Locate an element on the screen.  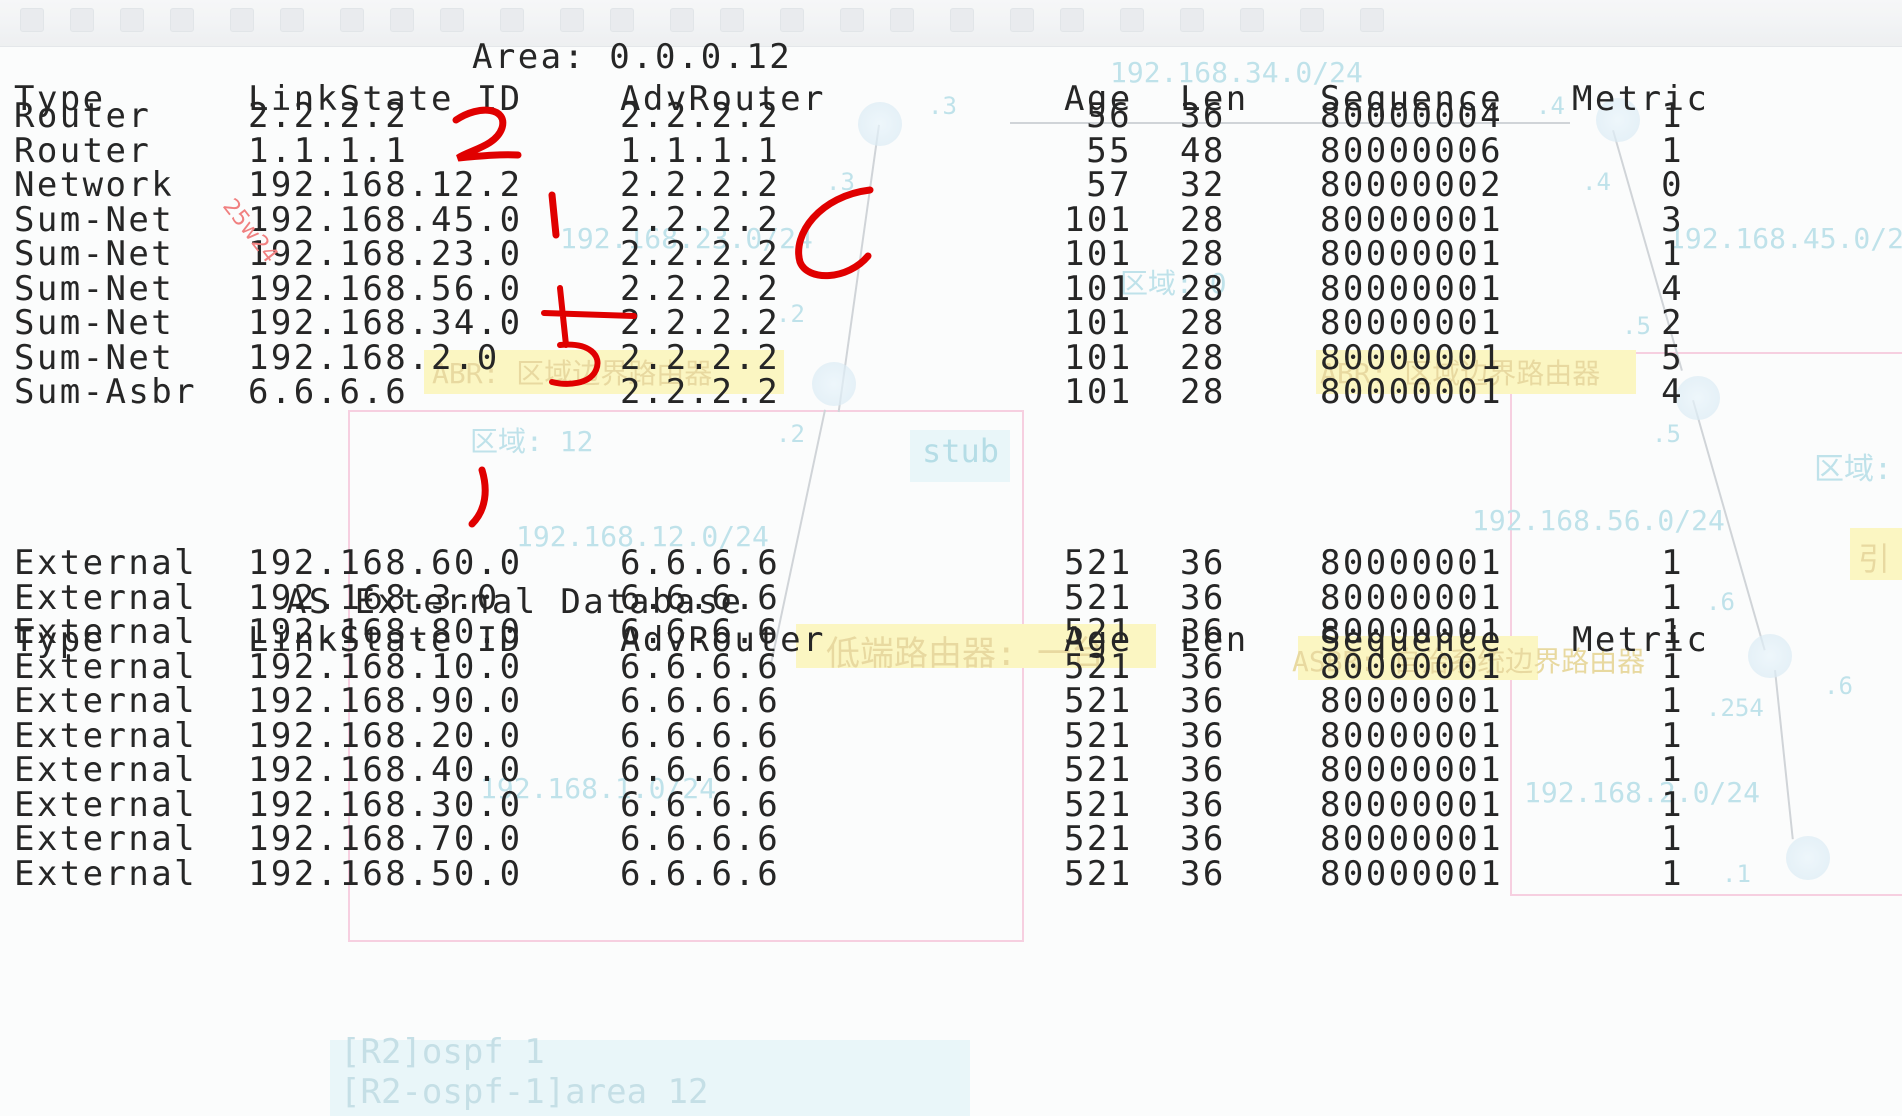
toolbar-play-icon is located at coordinates (1022, 20).